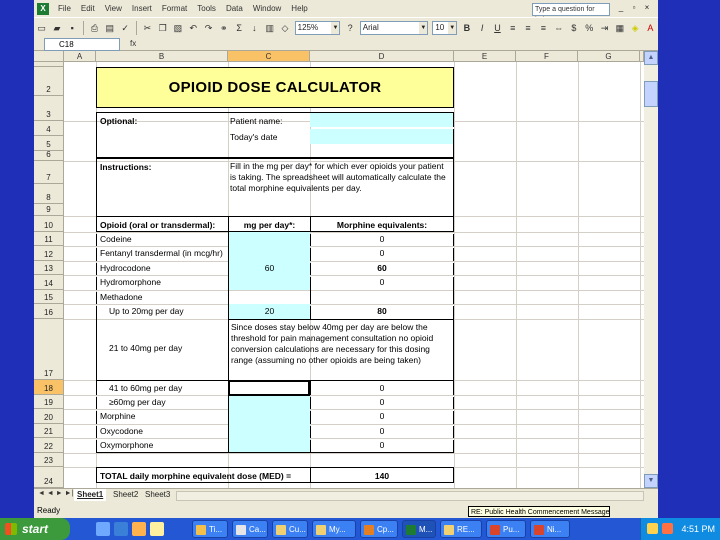 The height and width of the screenshot is (540, 720). I want to click on column-header-e: E, so click(485, 56).